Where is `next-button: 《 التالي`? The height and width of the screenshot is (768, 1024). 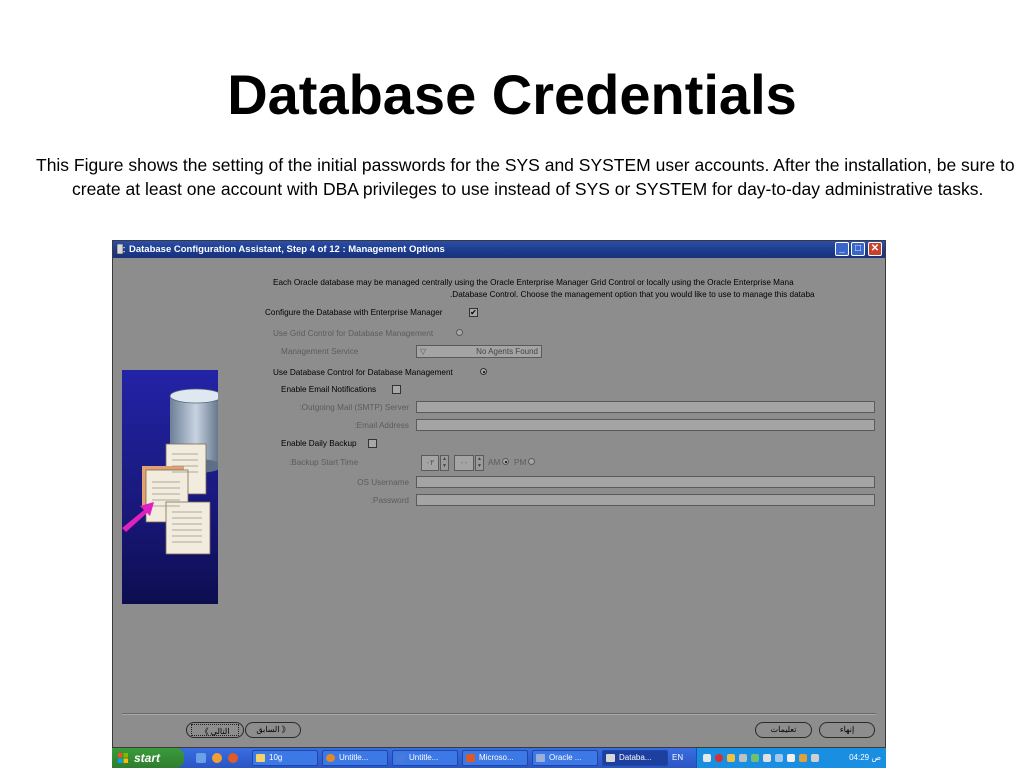 next-button: 《 التالي is located at coordinates (215, 730).